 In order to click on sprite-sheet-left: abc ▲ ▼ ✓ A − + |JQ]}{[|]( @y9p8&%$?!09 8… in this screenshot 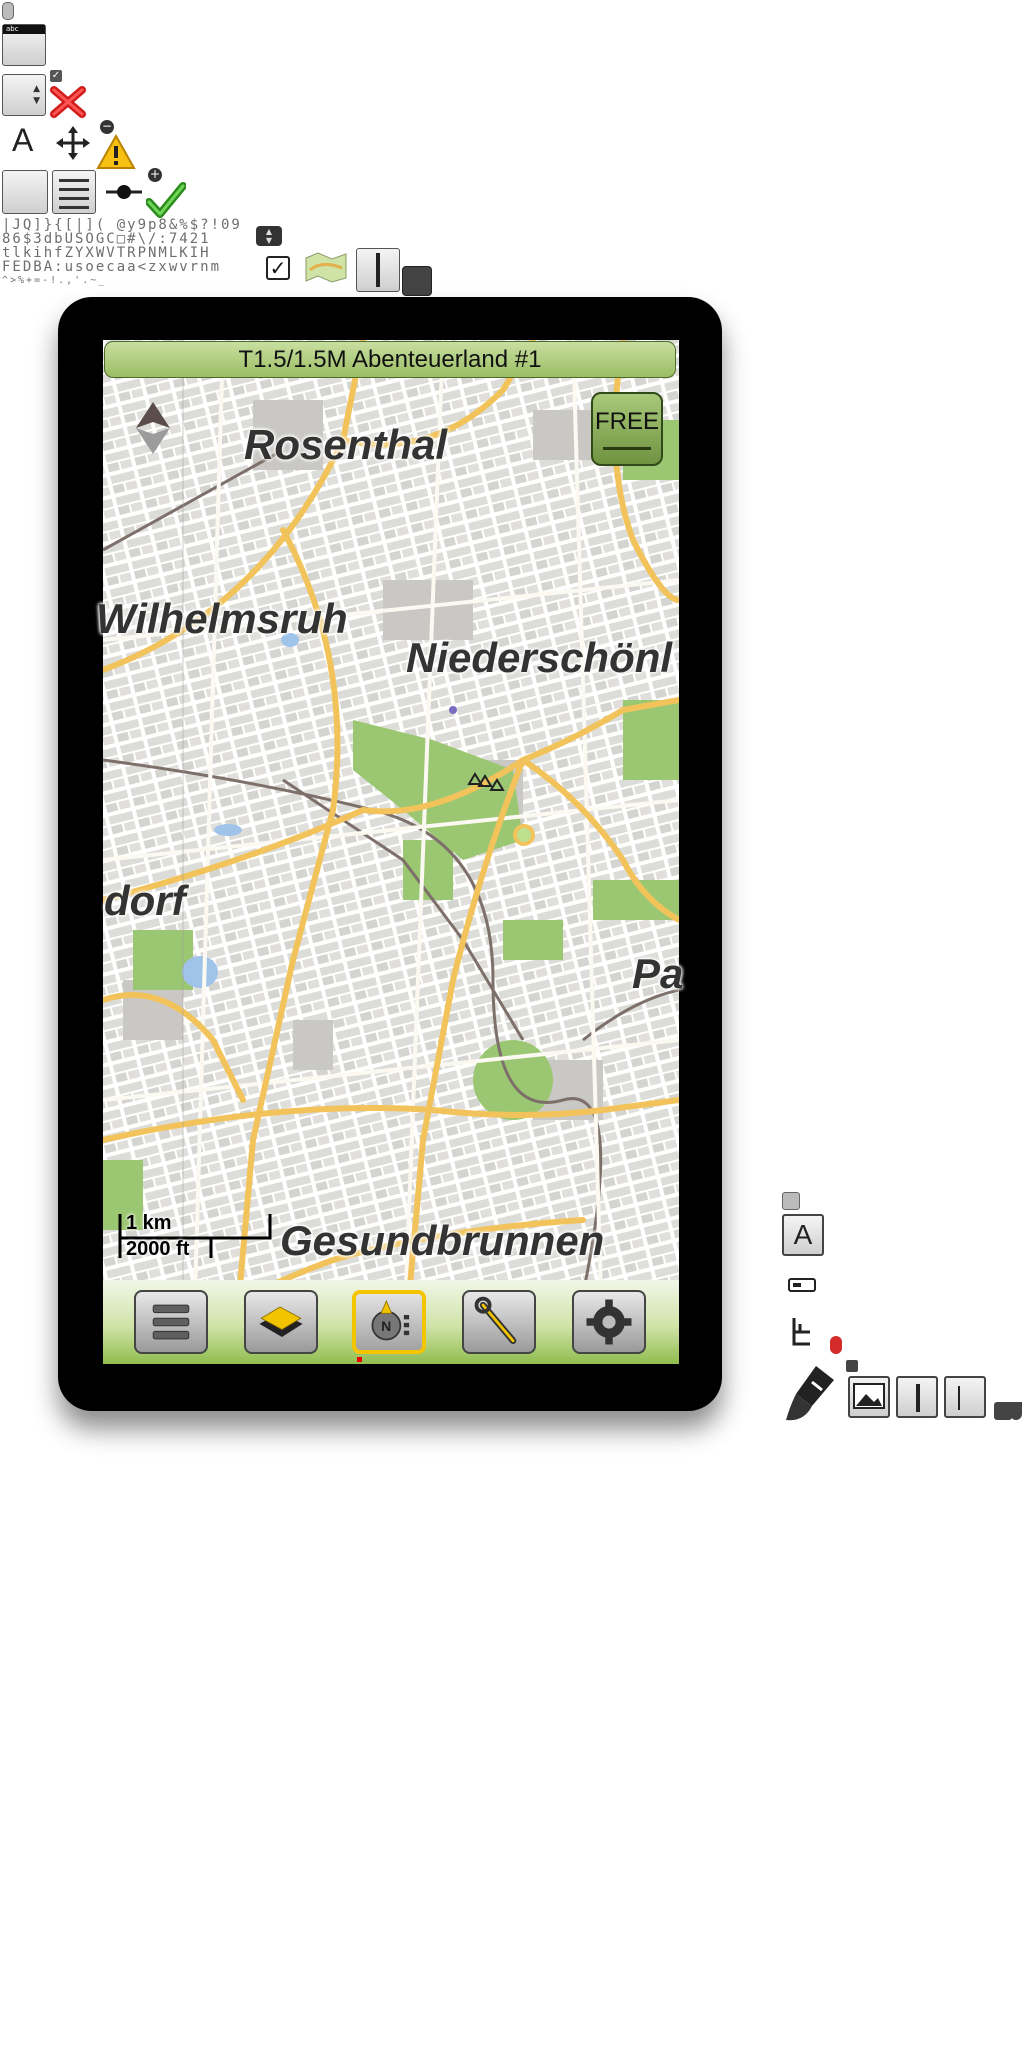, I will do `click(220, 150)`.